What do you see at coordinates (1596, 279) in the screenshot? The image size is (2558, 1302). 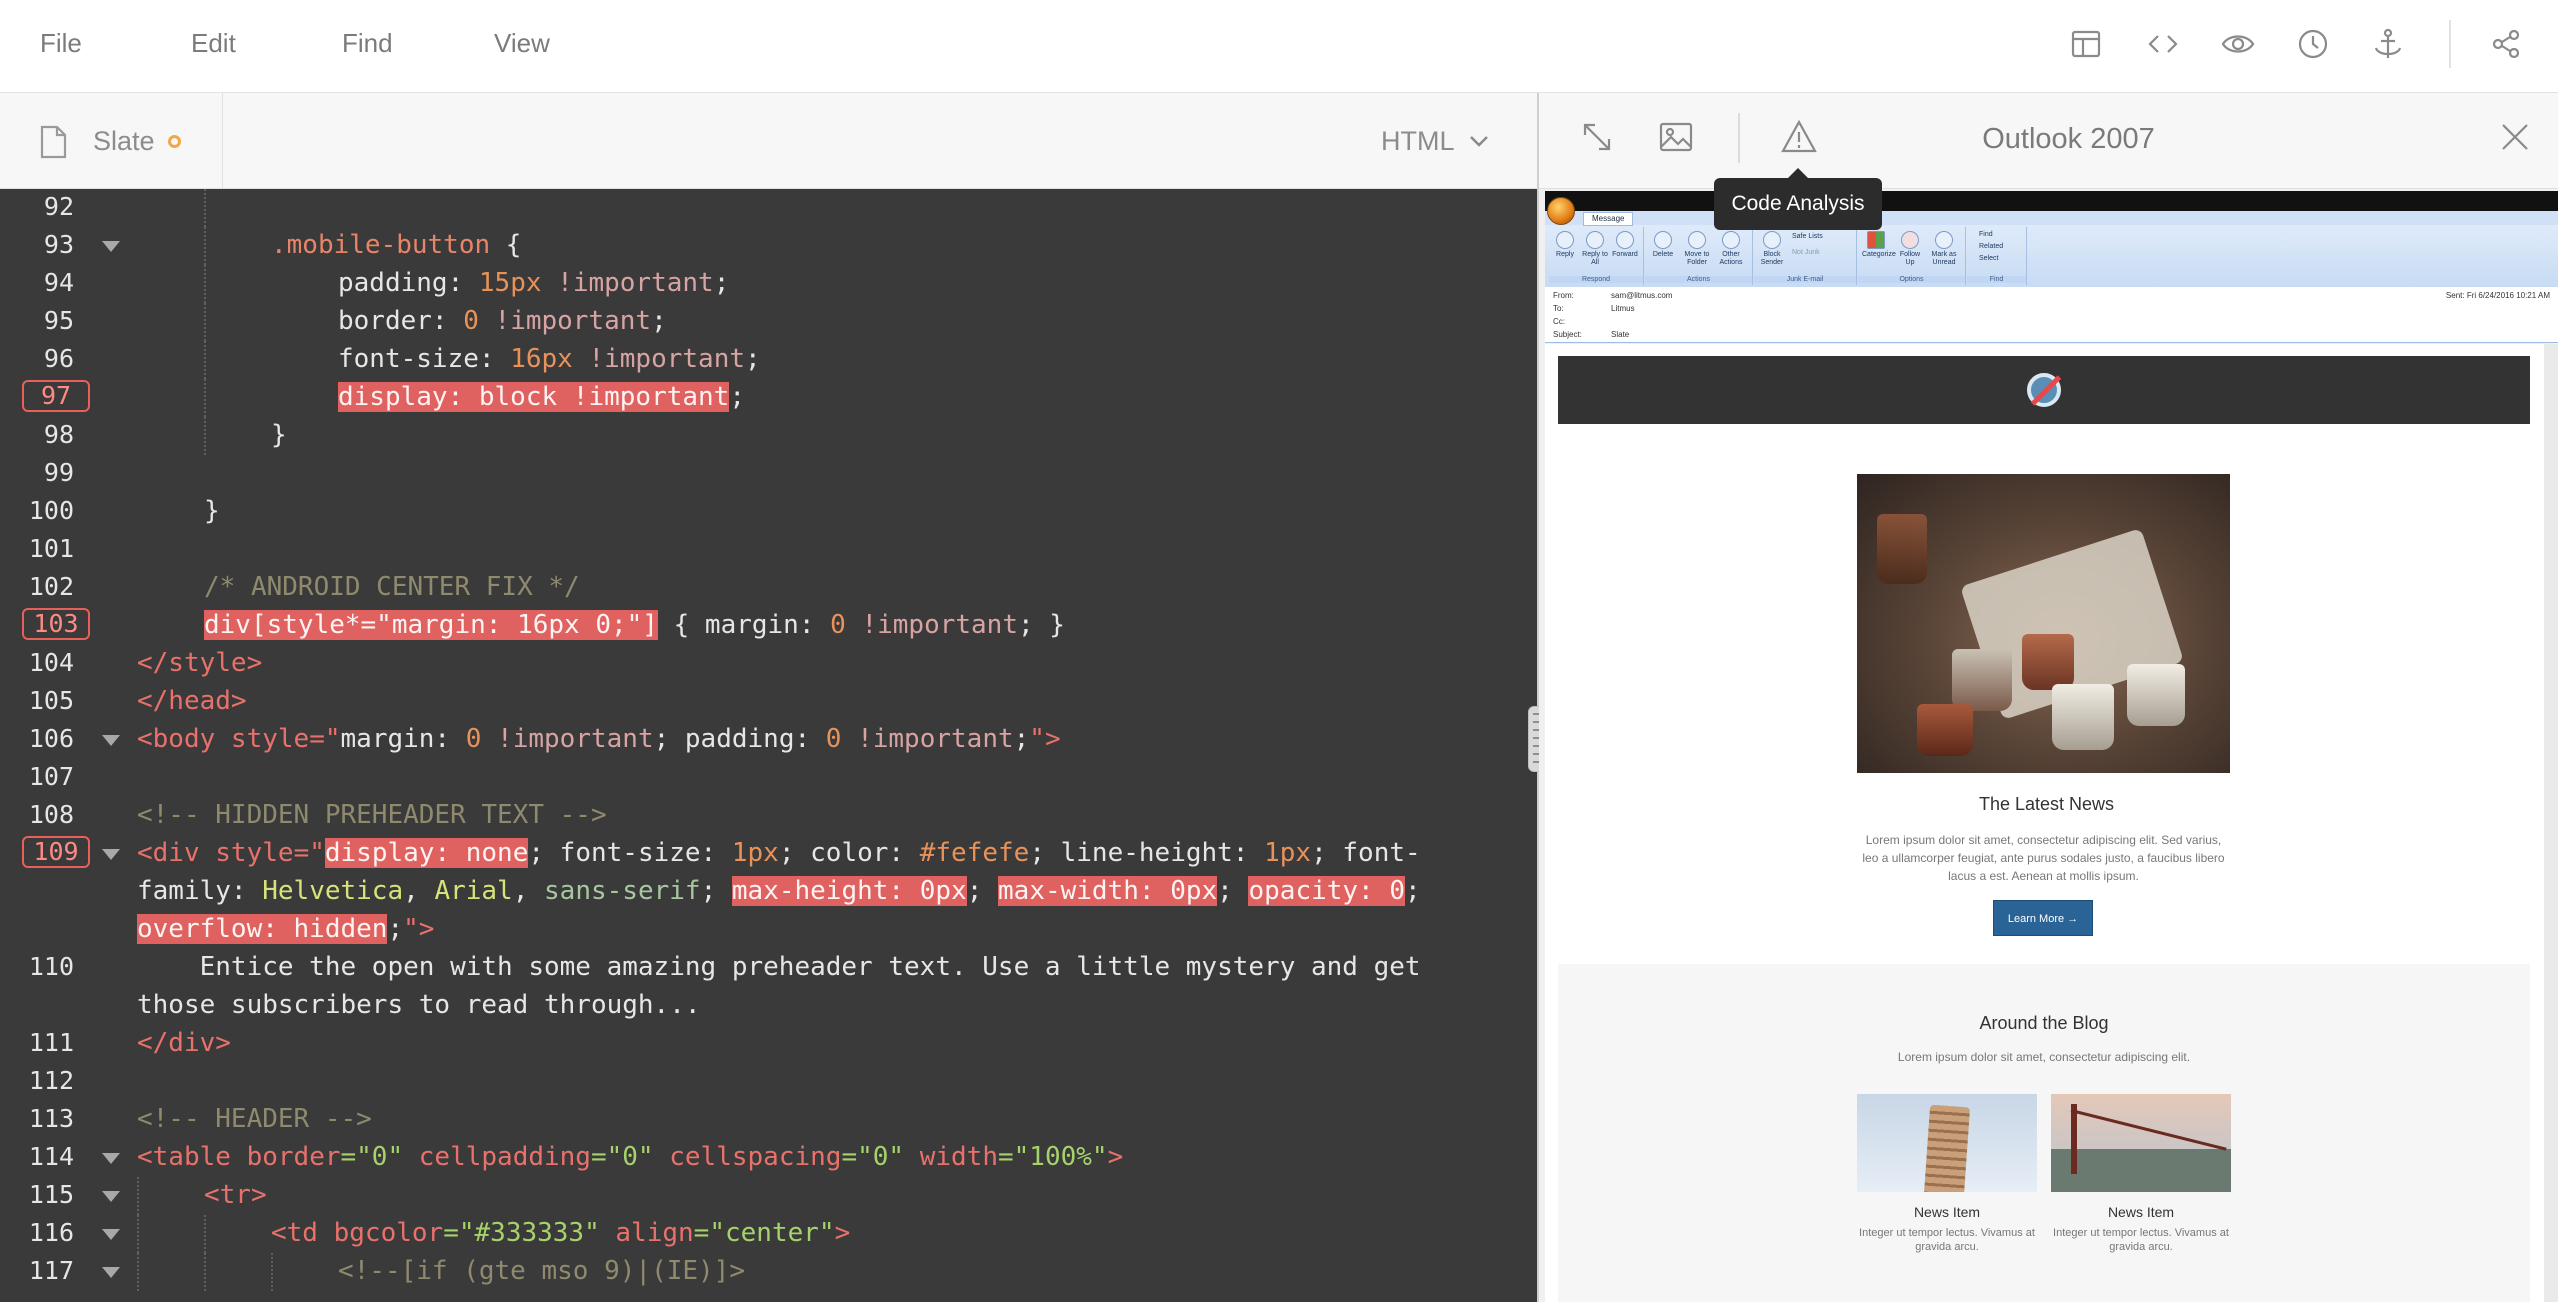 I see `ribbon-group-label: Respond` at bounding box center [1596, 279].